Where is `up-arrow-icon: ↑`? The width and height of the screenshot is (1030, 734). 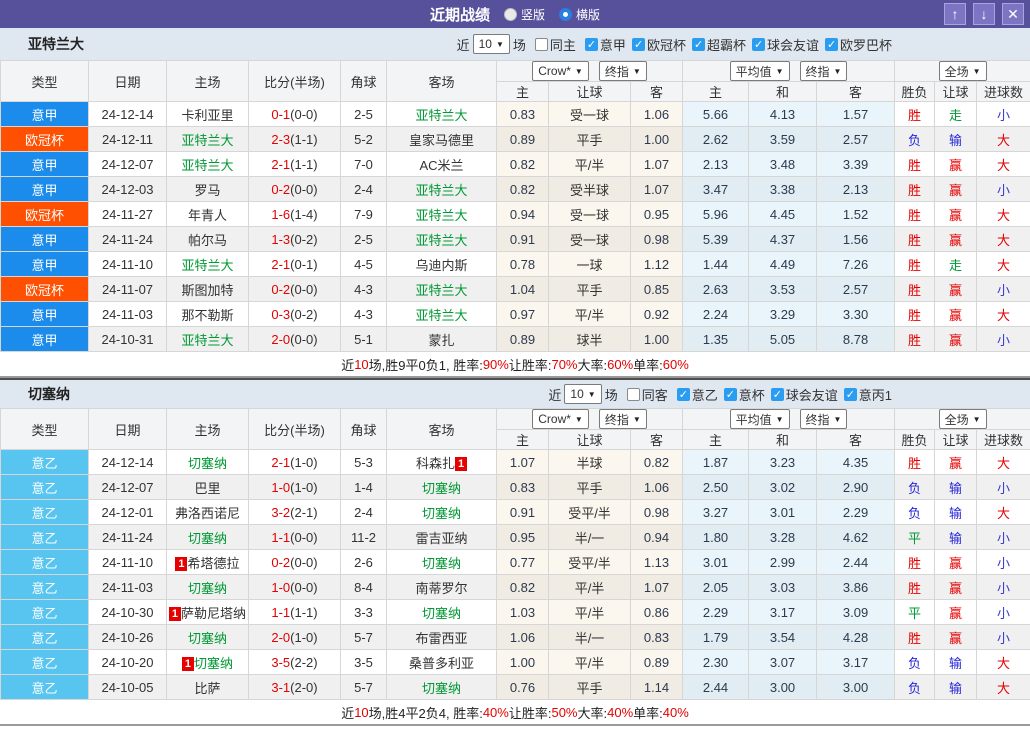 up-arrow-icon: ↑ is located at coordinates (955, 14).